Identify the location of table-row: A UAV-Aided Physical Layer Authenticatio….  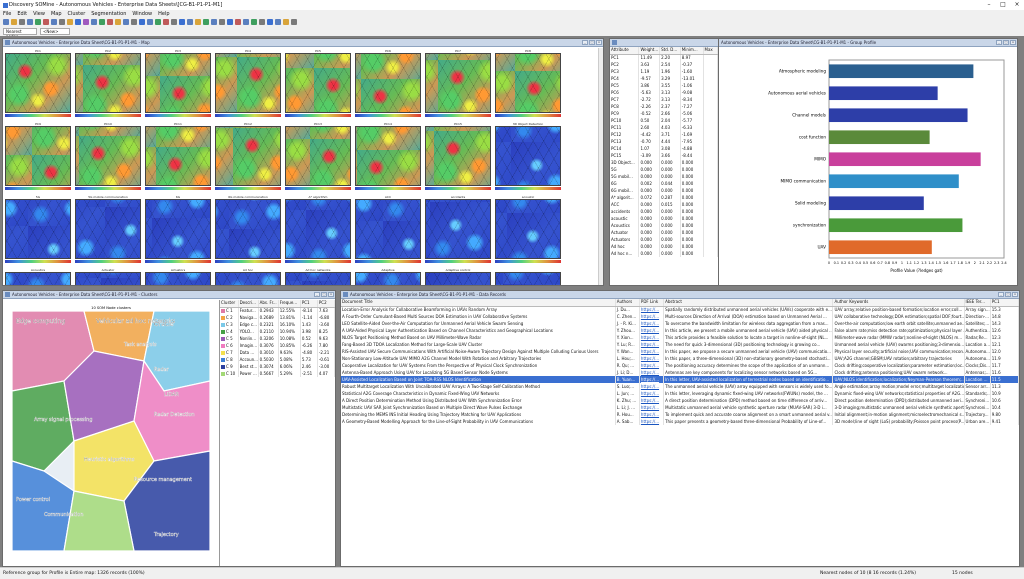
(680, 330).